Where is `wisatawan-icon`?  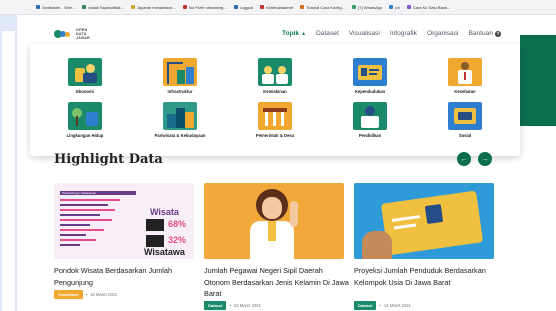 wisatawan-icon is located at coordinates (155, 241).